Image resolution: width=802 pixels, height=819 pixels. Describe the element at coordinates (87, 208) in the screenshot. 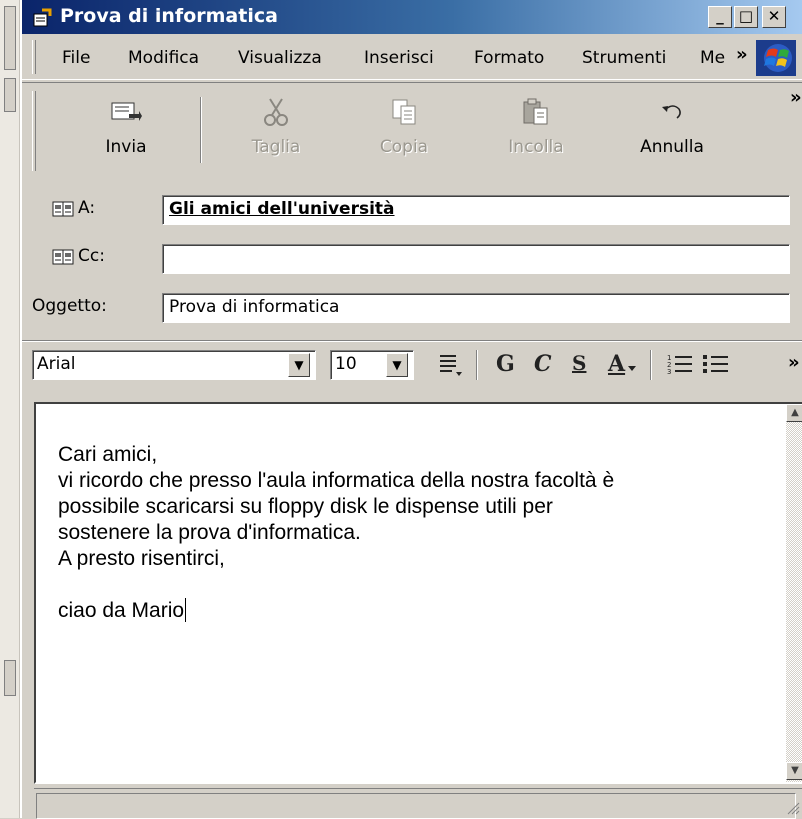

I see `to-label: A:` at that location.